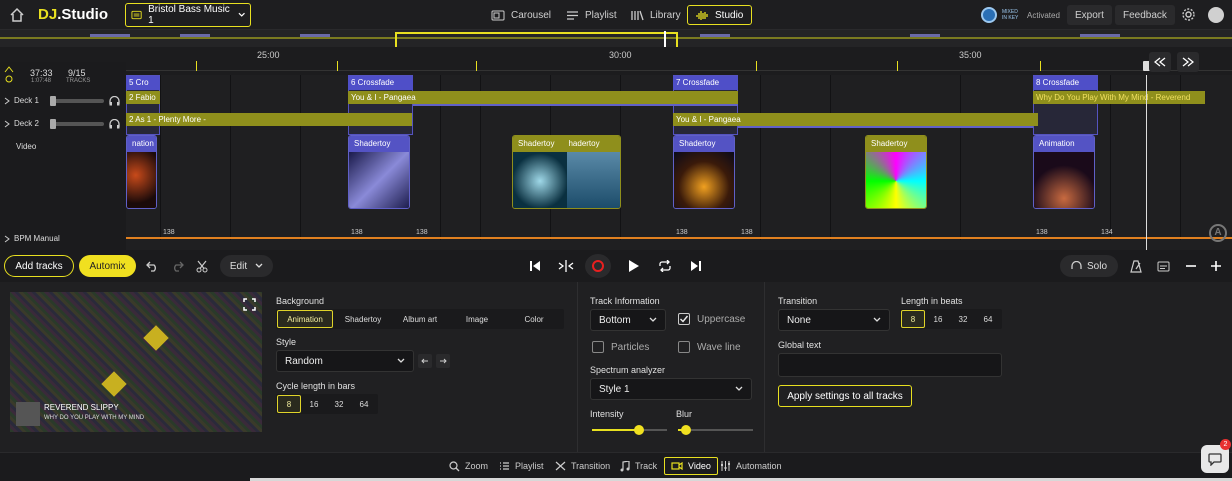 This screenshot has height=481, width=1232. Describe the element at coordinates (1040, 66) in the screenshot. I see `ruler-tick` at that location.